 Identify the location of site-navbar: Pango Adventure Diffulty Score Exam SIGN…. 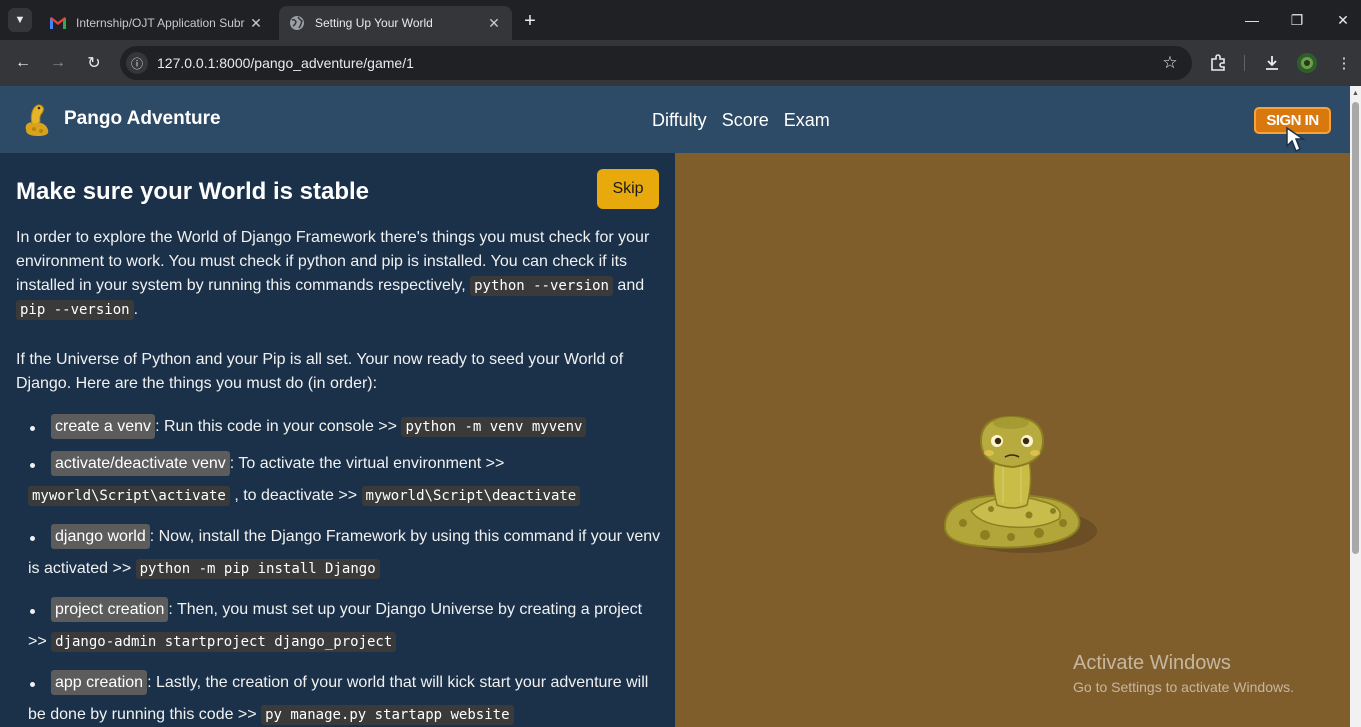
(675, 119).